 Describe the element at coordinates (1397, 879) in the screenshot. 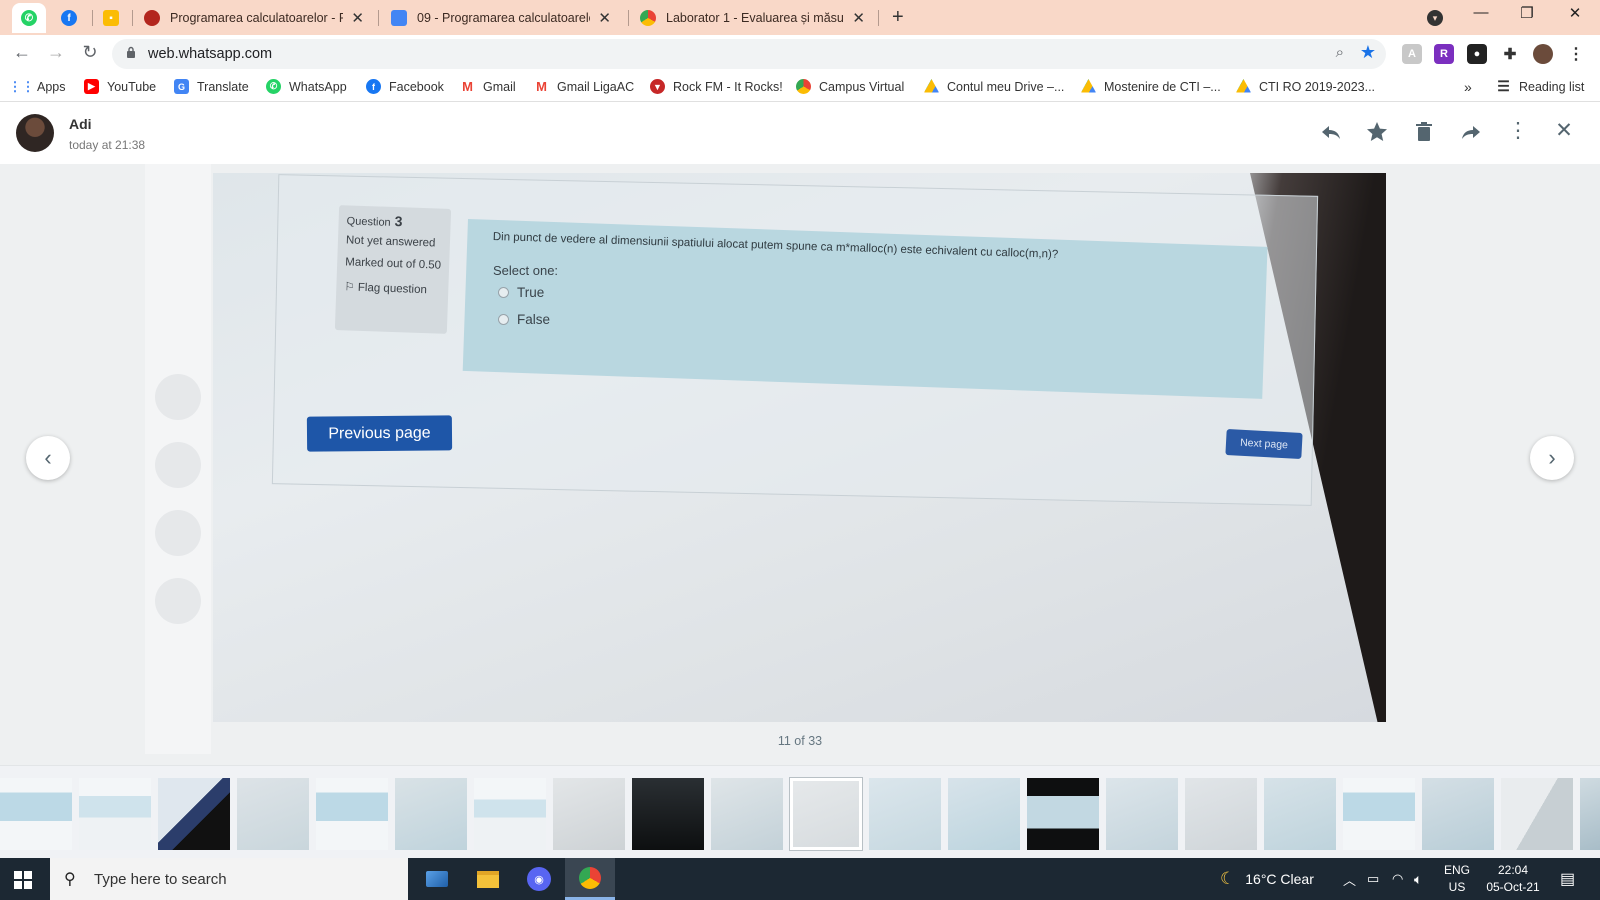

I see `wifi-icon: ◠` at that location.